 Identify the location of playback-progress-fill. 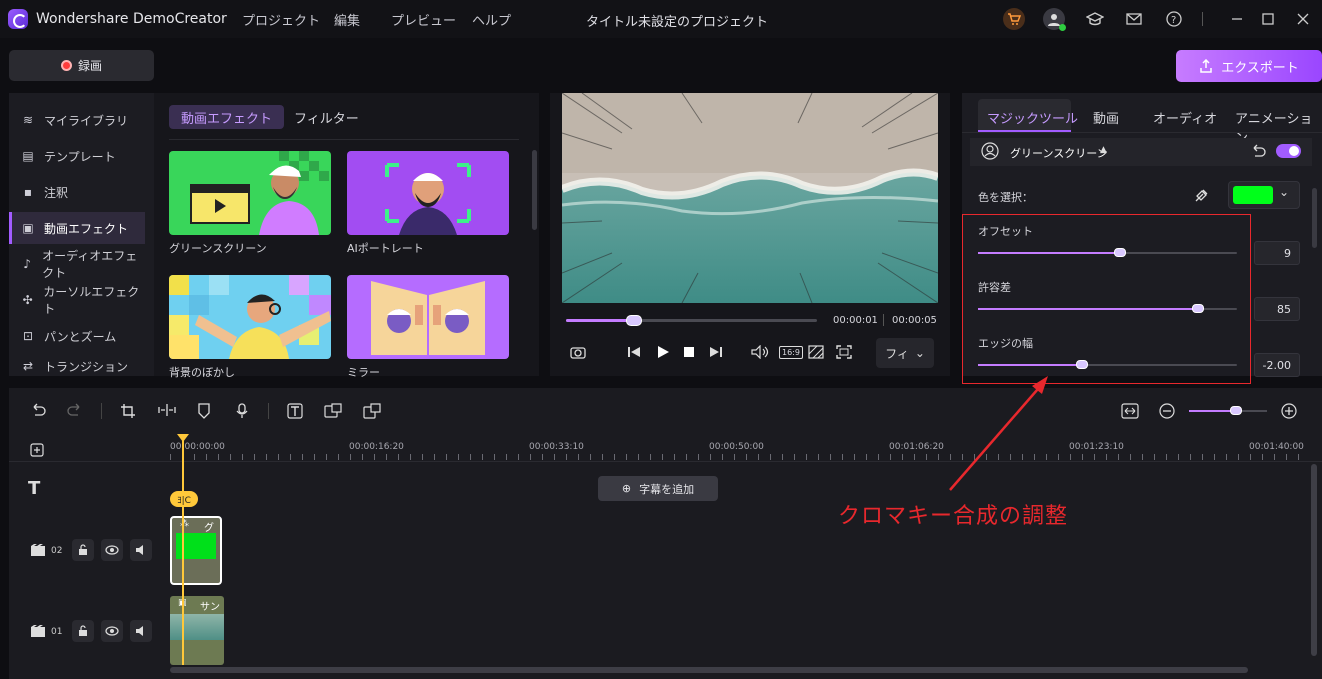
(600, 320).